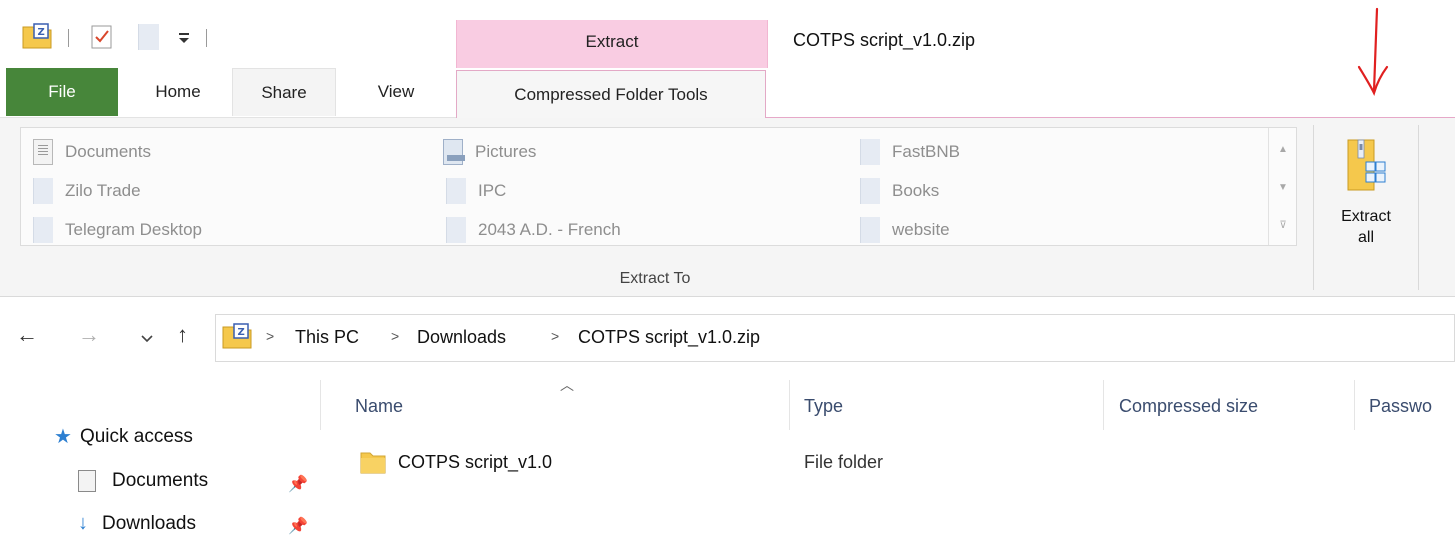  Describe the element at coordinates (475, 462) in the screenshot. I see `file-name: COTPS script_v1.0` at that location.